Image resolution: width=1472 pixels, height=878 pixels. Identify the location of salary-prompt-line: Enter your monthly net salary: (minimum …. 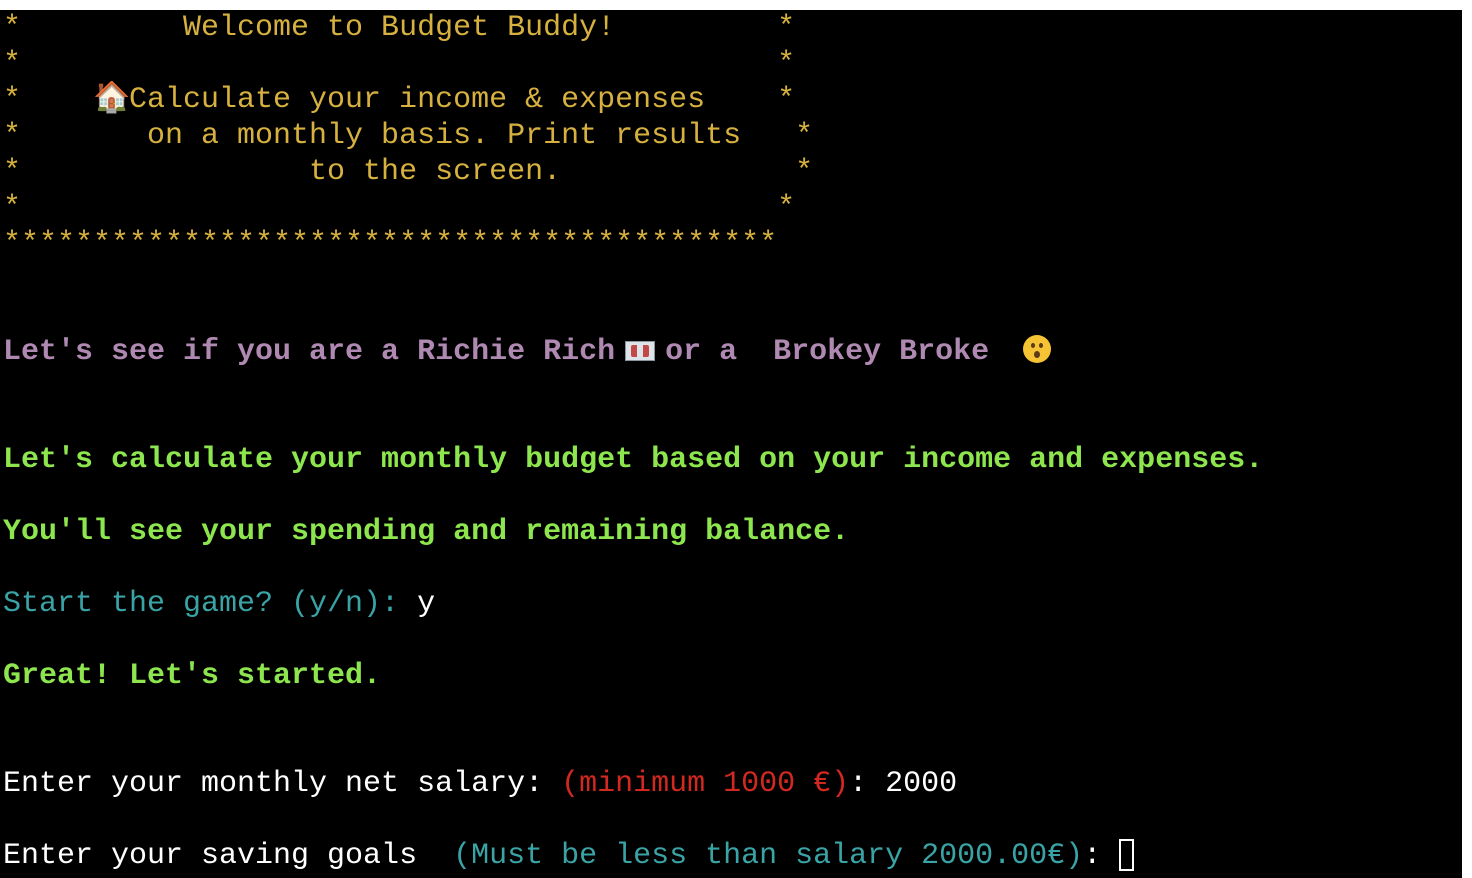
(480, 784).